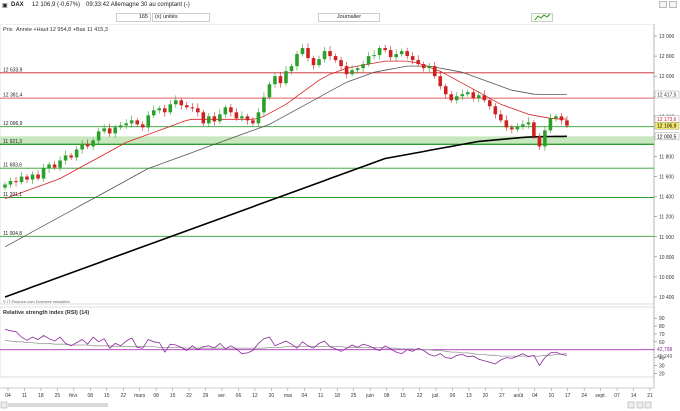  What do you see at coordinates (4, 405) in the screenshot?
I see `scroll-left-button` at bounding box center [4, 405].